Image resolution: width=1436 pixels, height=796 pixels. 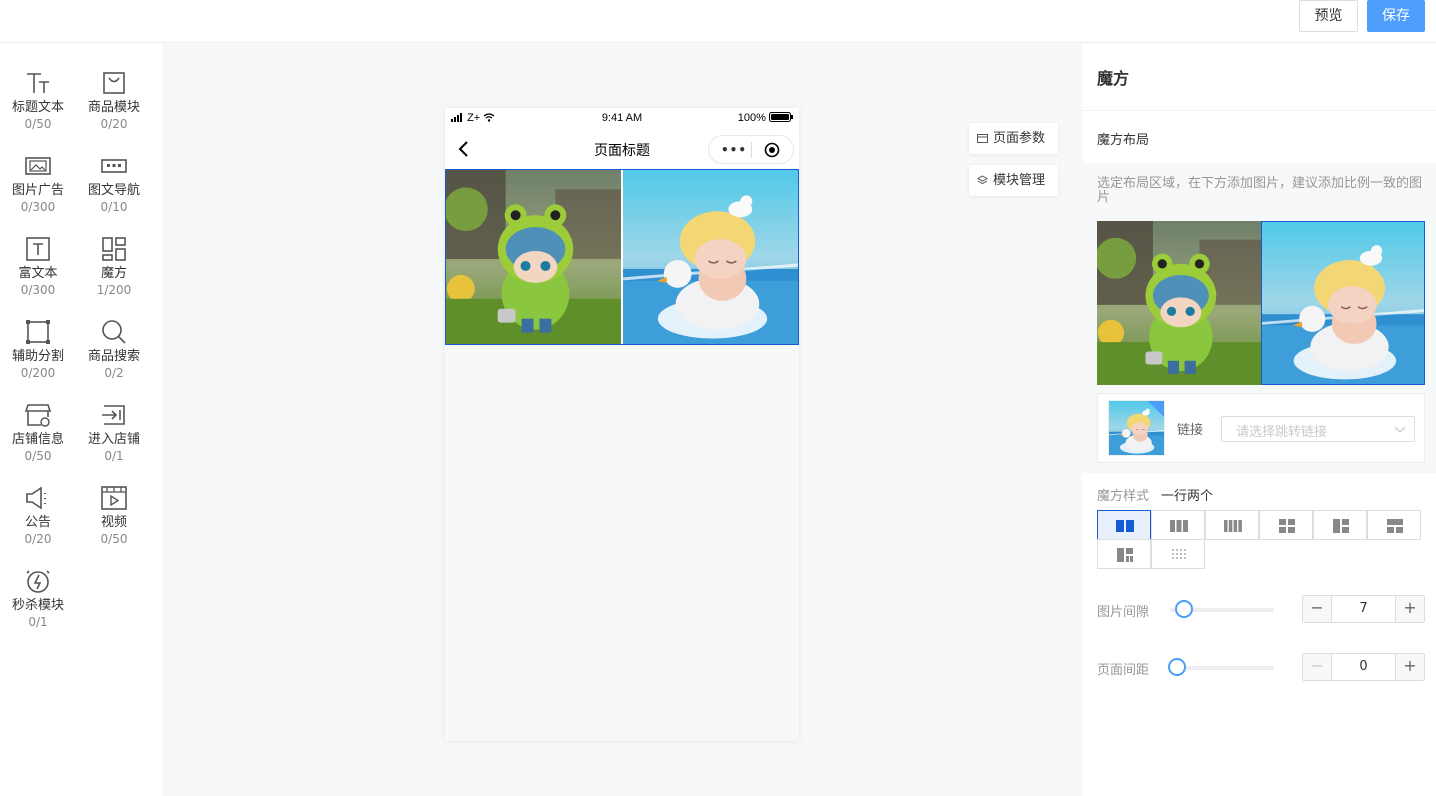 What do you see at coordinates (1328, 16) in the screenshot?
I see `preview-button: 预览` at bounding box center [1328, 16].